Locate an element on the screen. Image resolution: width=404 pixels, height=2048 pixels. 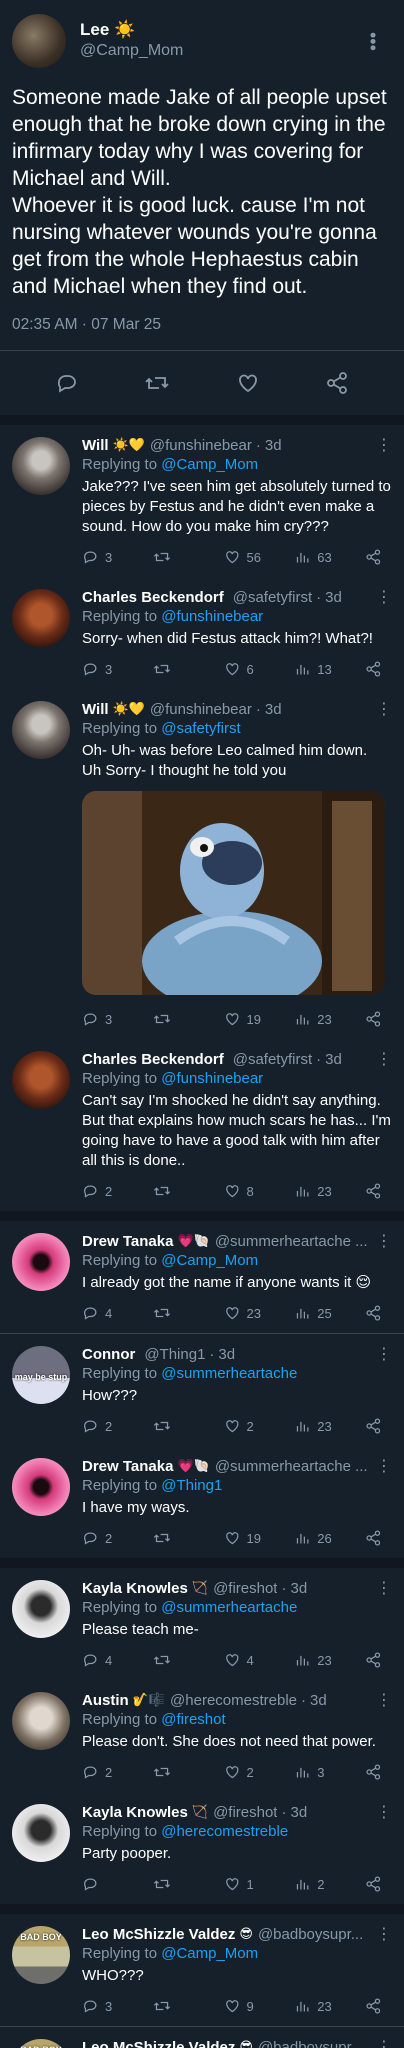
like-action: 8 is located at coordinates (259, 1191).